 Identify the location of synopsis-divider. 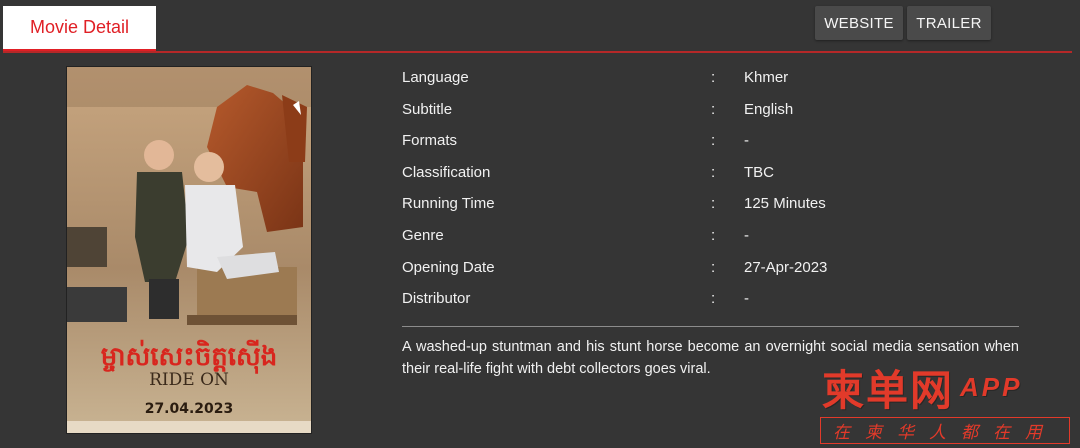
(710, 326).